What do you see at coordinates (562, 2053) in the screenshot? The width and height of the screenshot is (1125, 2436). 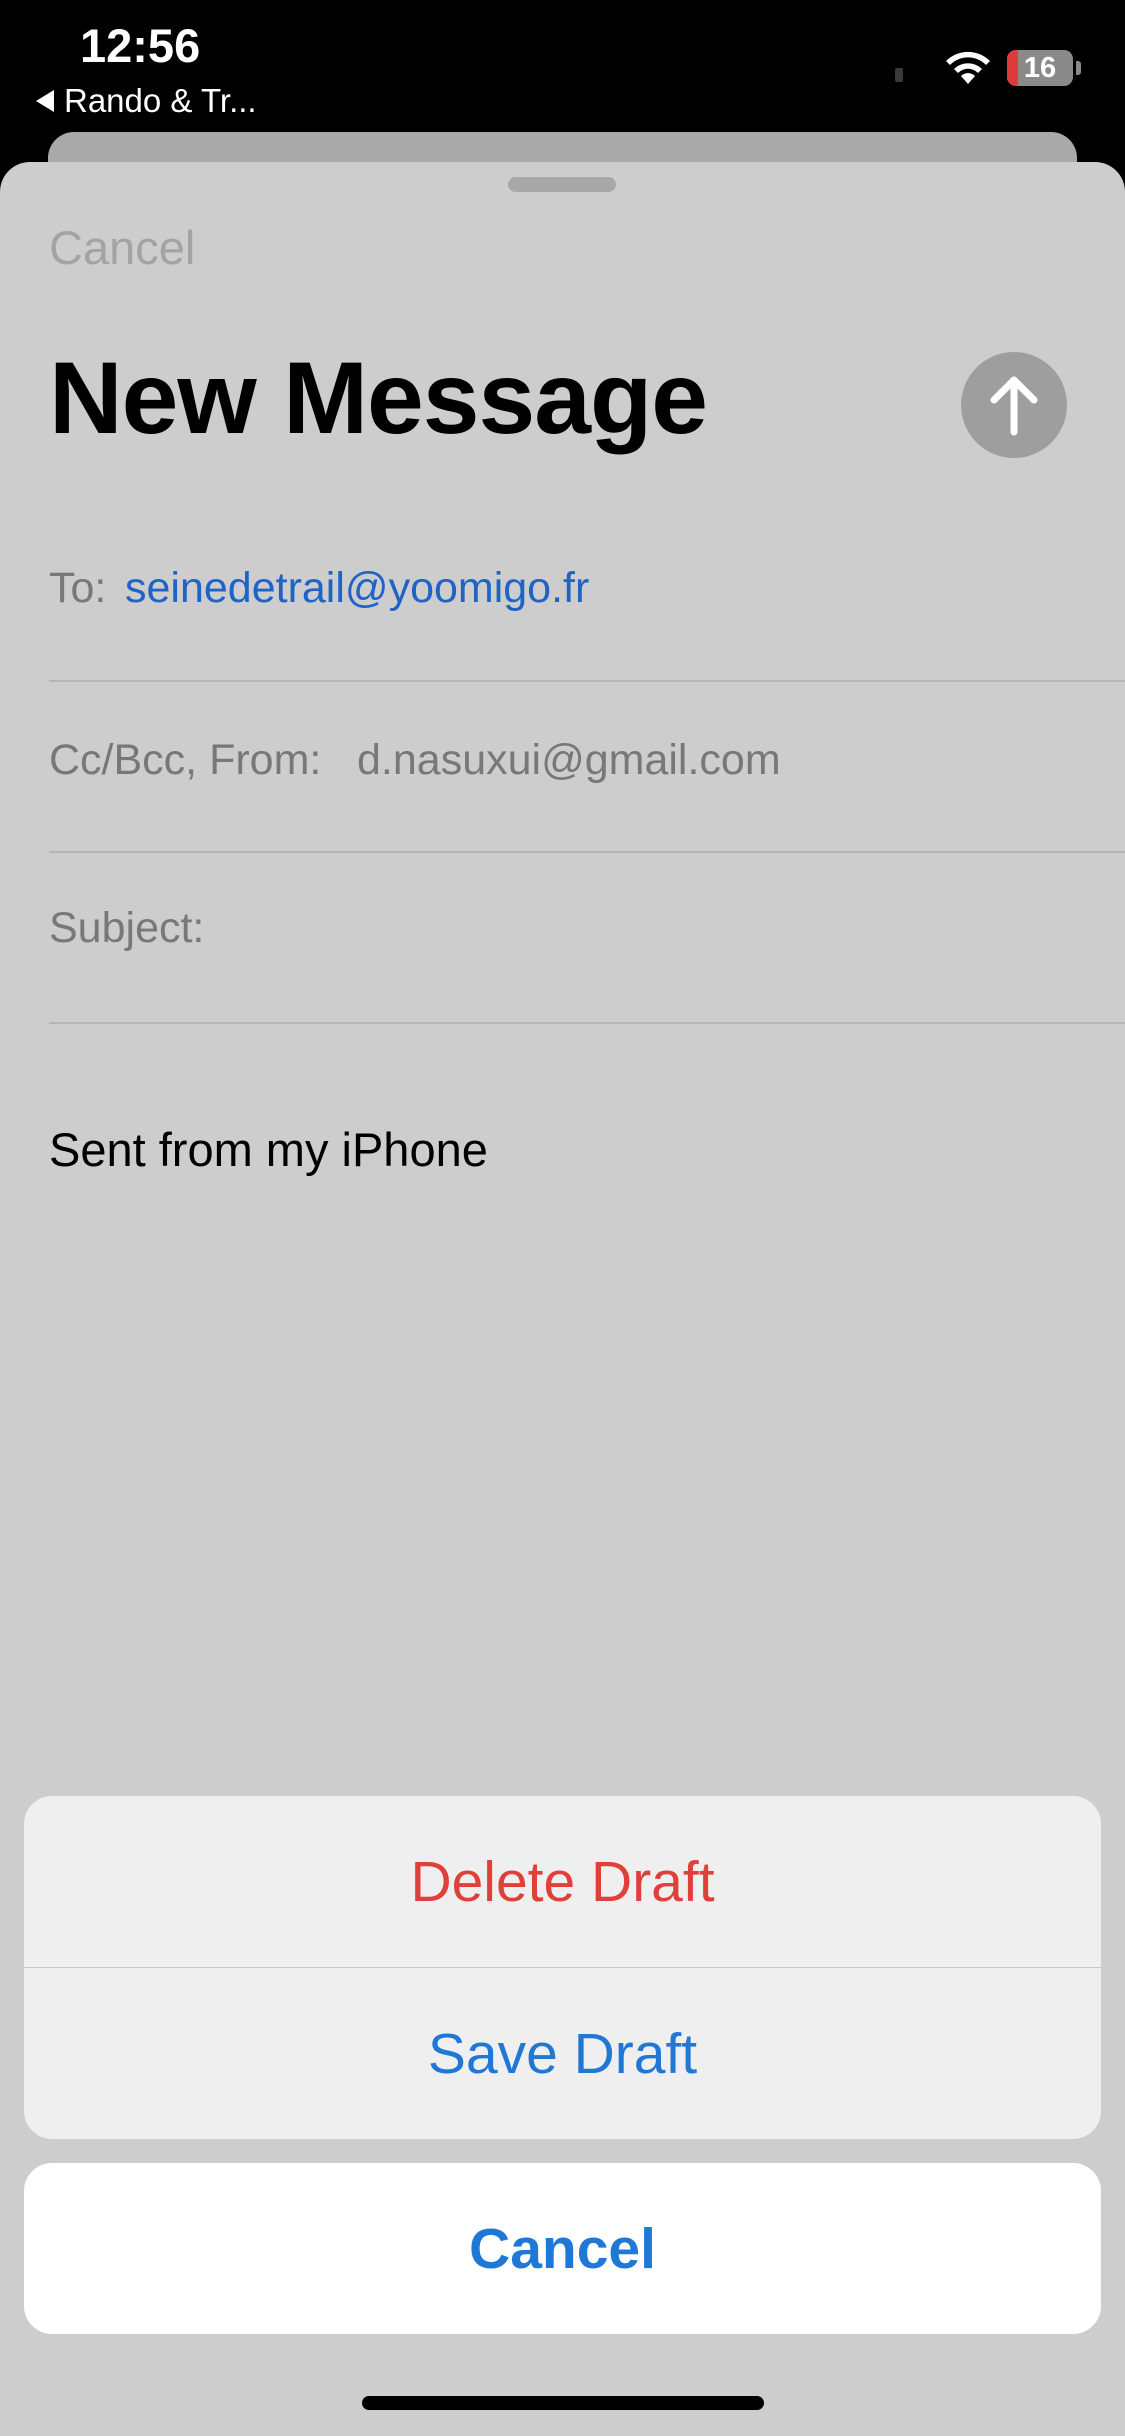 I see `save-draft-button: Save Draft` at bounding box center [562, 2053].